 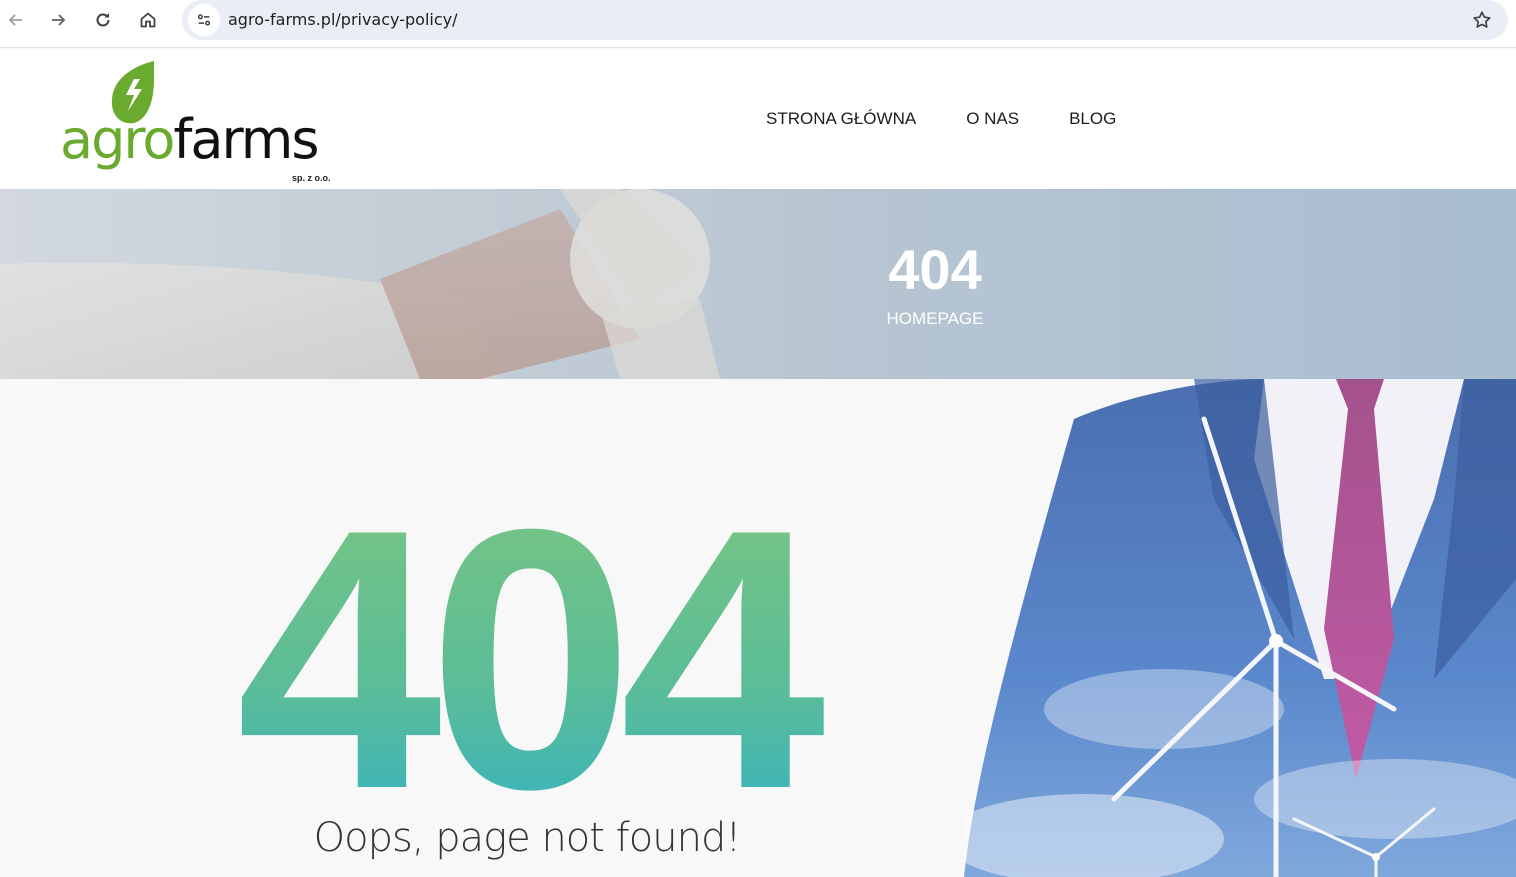 I want to click on site-info-icon, so click(x=204, y=20).